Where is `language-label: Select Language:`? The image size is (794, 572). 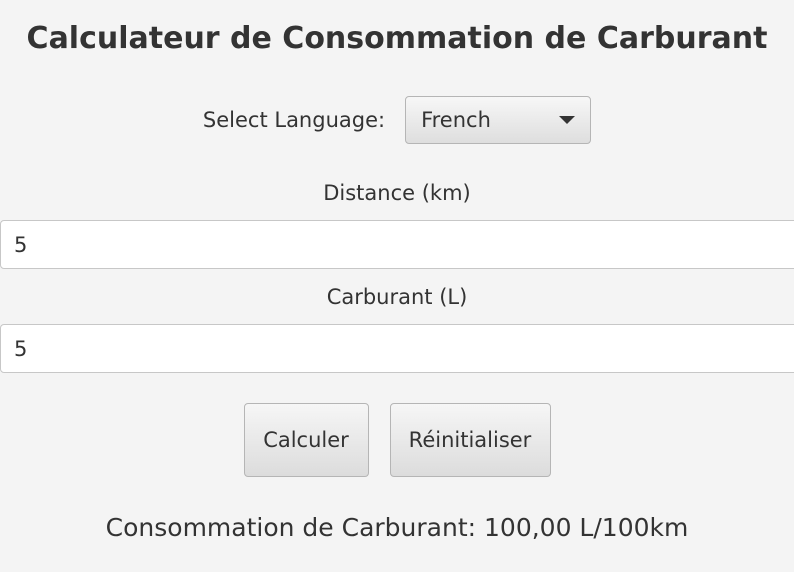
language-label: Select Language: is located at coordinates (294, 120).